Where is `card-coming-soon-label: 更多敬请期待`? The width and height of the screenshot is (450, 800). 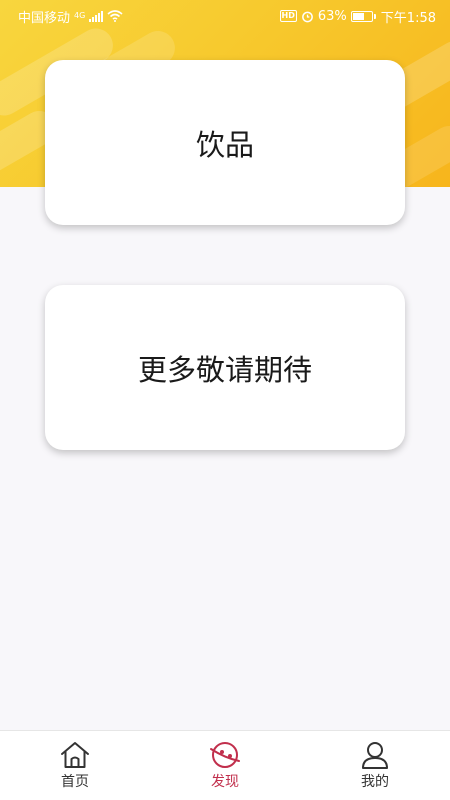 card-coming-soon-label: 更多敬请期待 is located at coordinates (224, 369).